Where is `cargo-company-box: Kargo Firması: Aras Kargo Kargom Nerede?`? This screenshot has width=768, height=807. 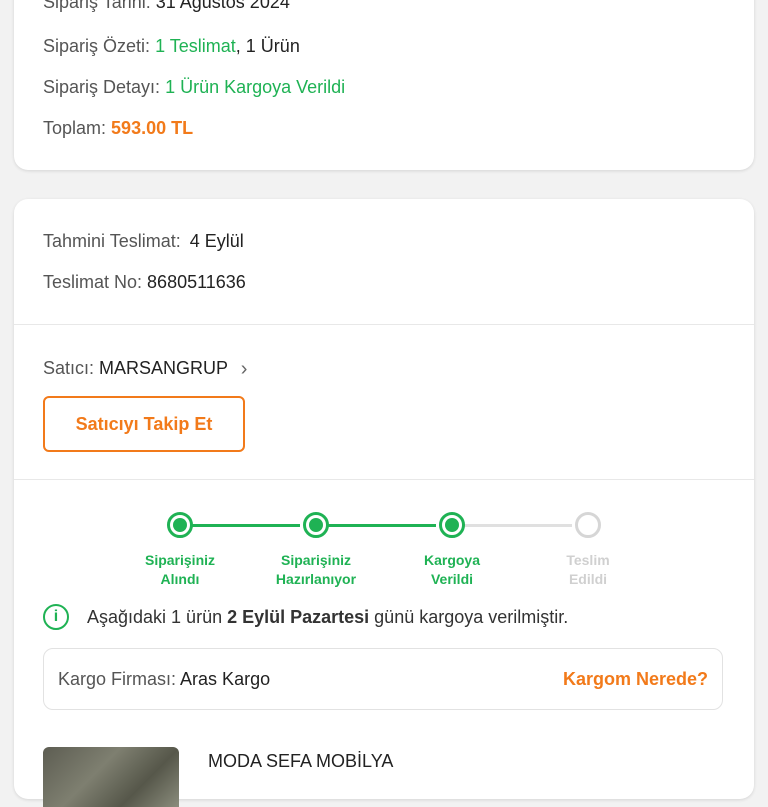
cargo-company-box: Kargo Firması: Aras Kargo Kargom Nerede? is located at coordinates (383, 679).